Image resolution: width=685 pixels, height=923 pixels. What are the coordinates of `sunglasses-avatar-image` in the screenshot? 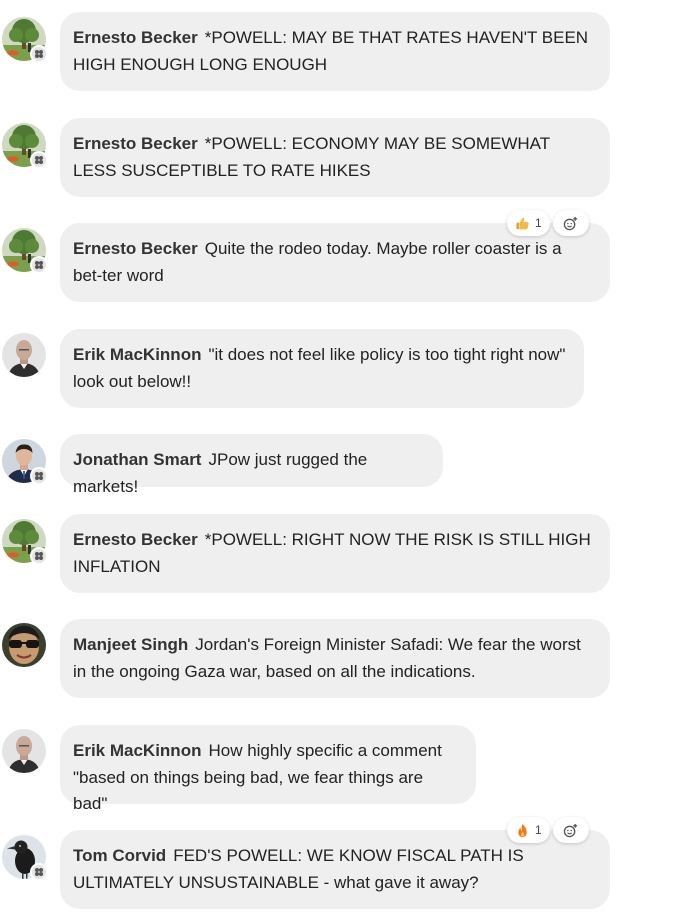 It's located at (24, 645).